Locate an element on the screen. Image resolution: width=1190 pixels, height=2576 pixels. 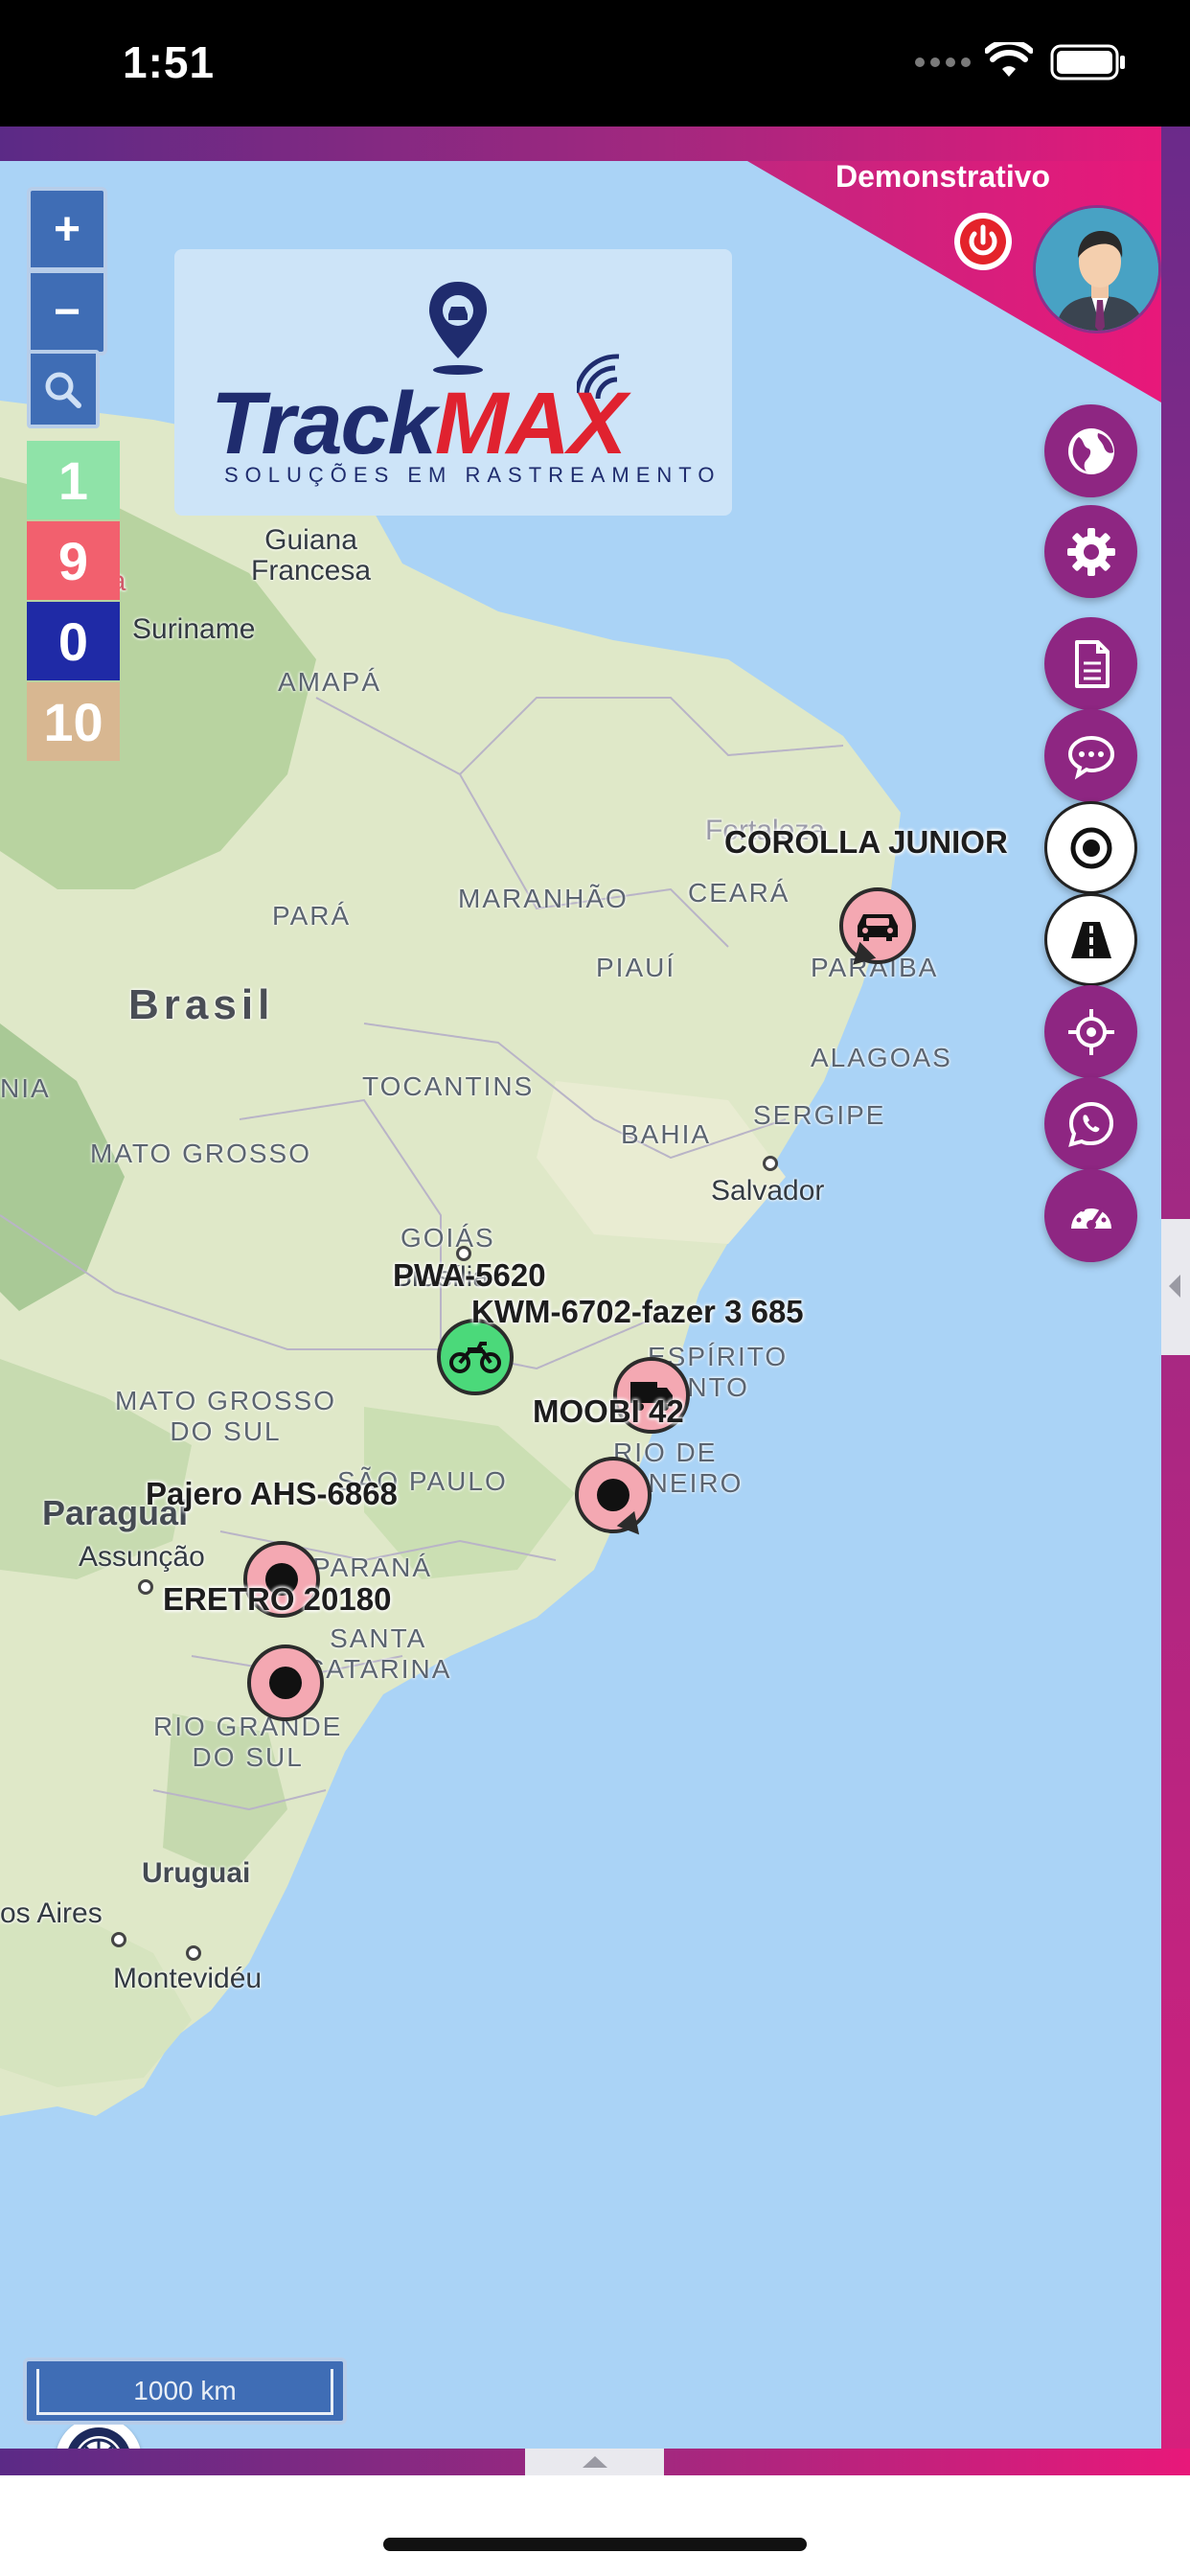
map-label-guiana-francesa: Guiana Francesa is located at coordinates (311, 555).